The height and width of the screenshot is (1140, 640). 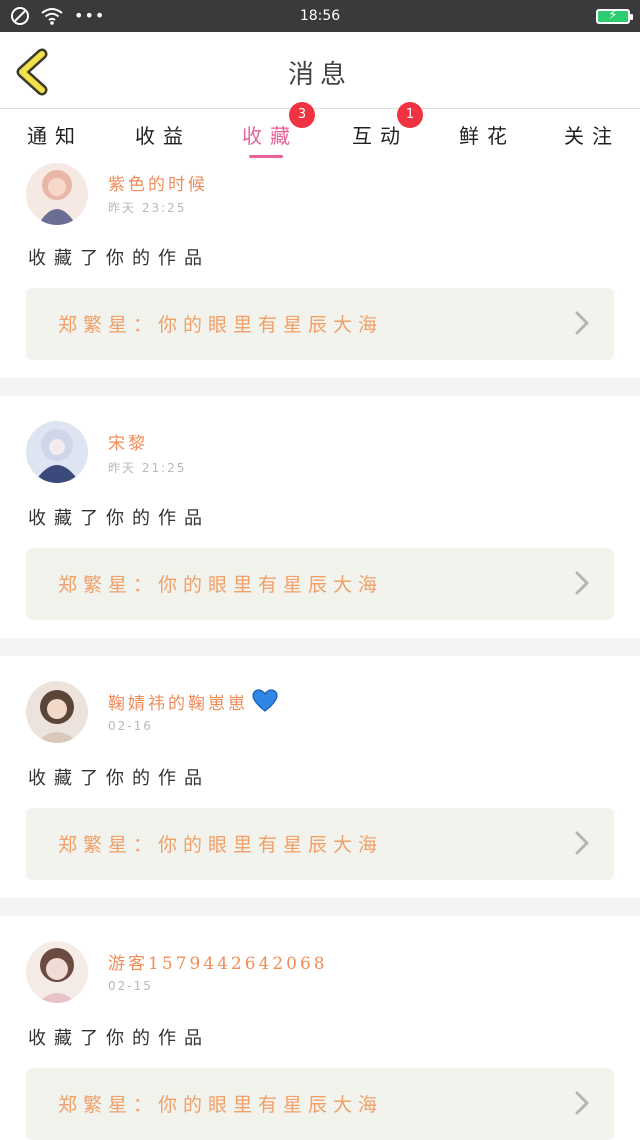 What do you see at coordinates (319, 75) in the screenshot?
I see `page-title: 消息` at bounding box center [319, 75].